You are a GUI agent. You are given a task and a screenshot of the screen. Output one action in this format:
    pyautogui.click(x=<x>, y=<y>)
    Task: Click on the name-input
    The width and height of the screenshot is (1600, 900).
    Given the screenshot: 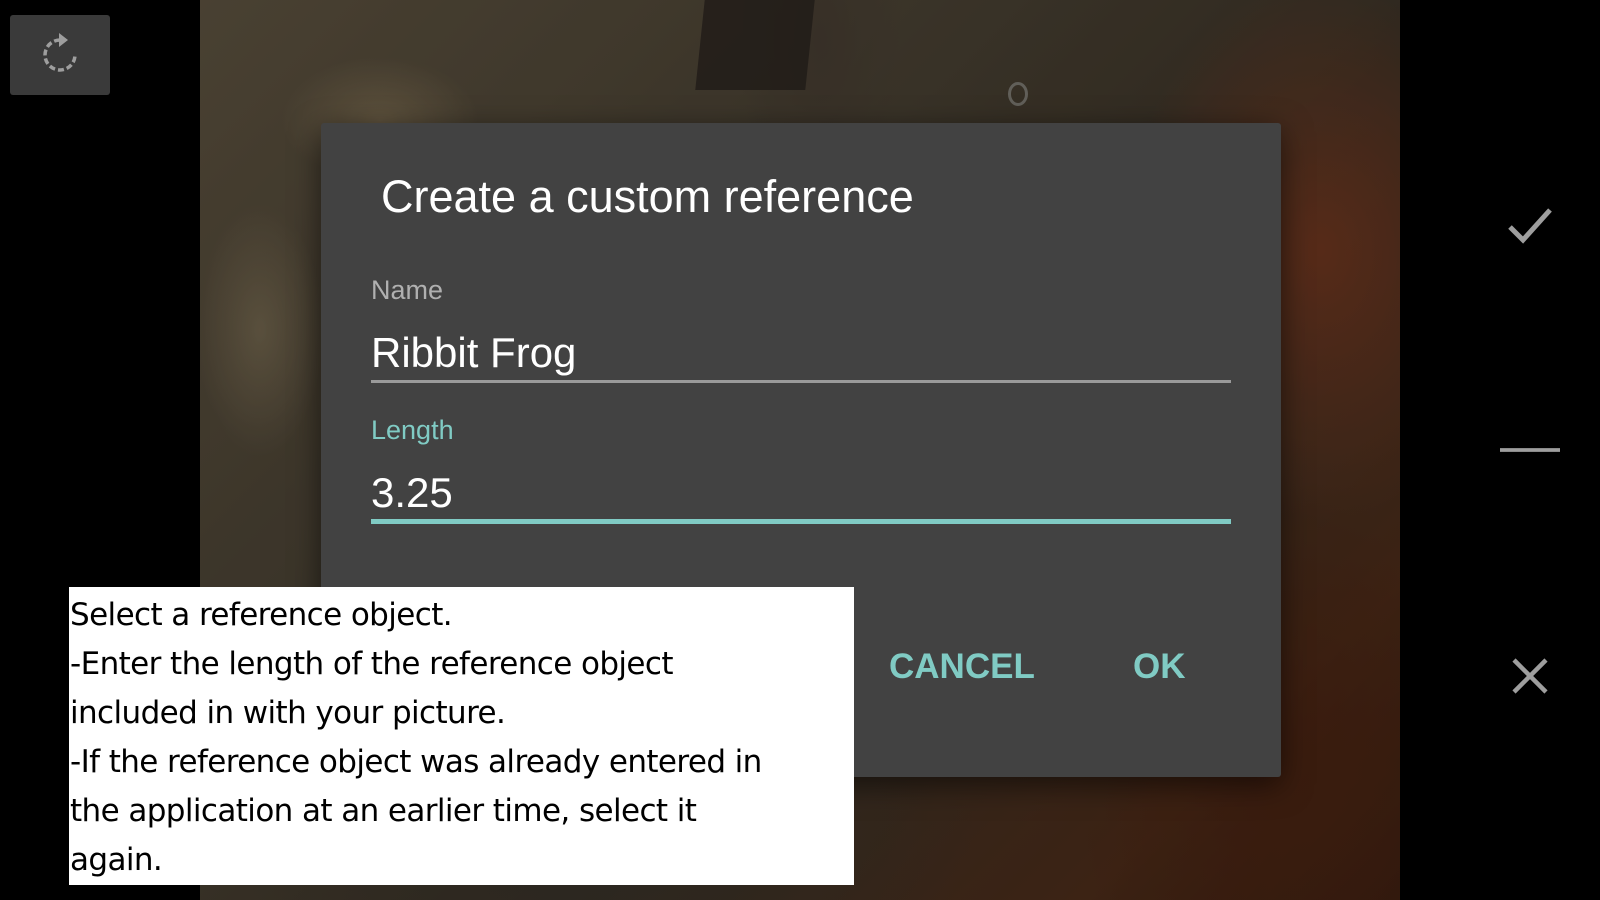 What is the action you would take?
    pyautogui.click(x=801, y=354)
    